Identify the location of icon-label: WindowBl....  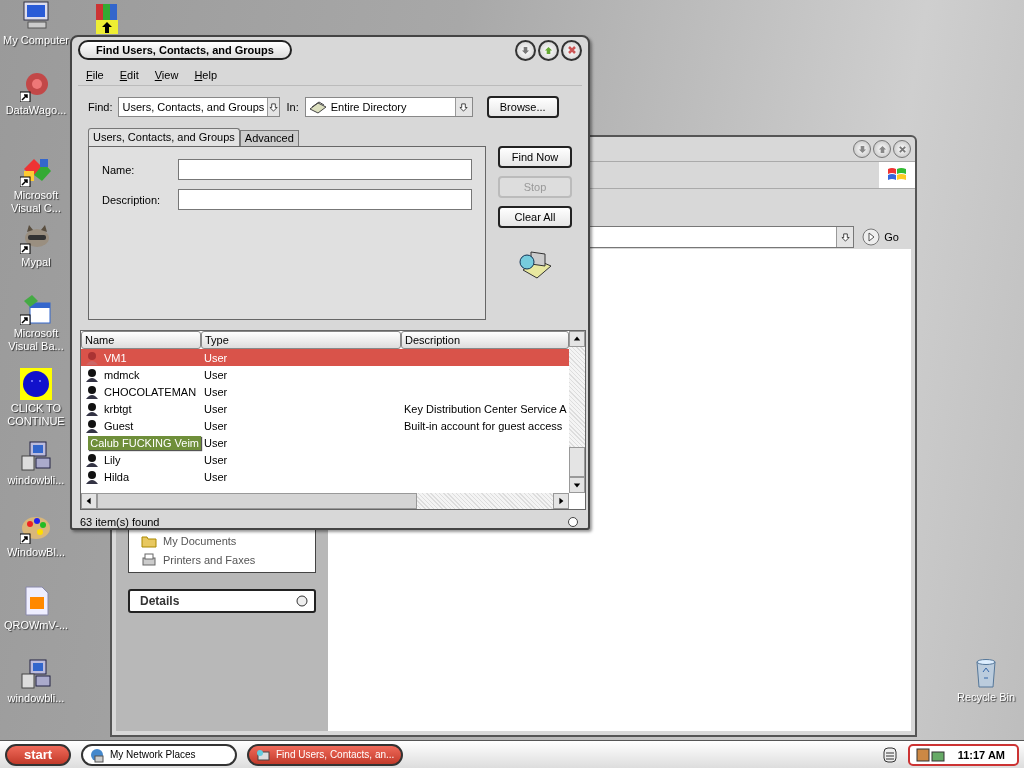
(36, 552).